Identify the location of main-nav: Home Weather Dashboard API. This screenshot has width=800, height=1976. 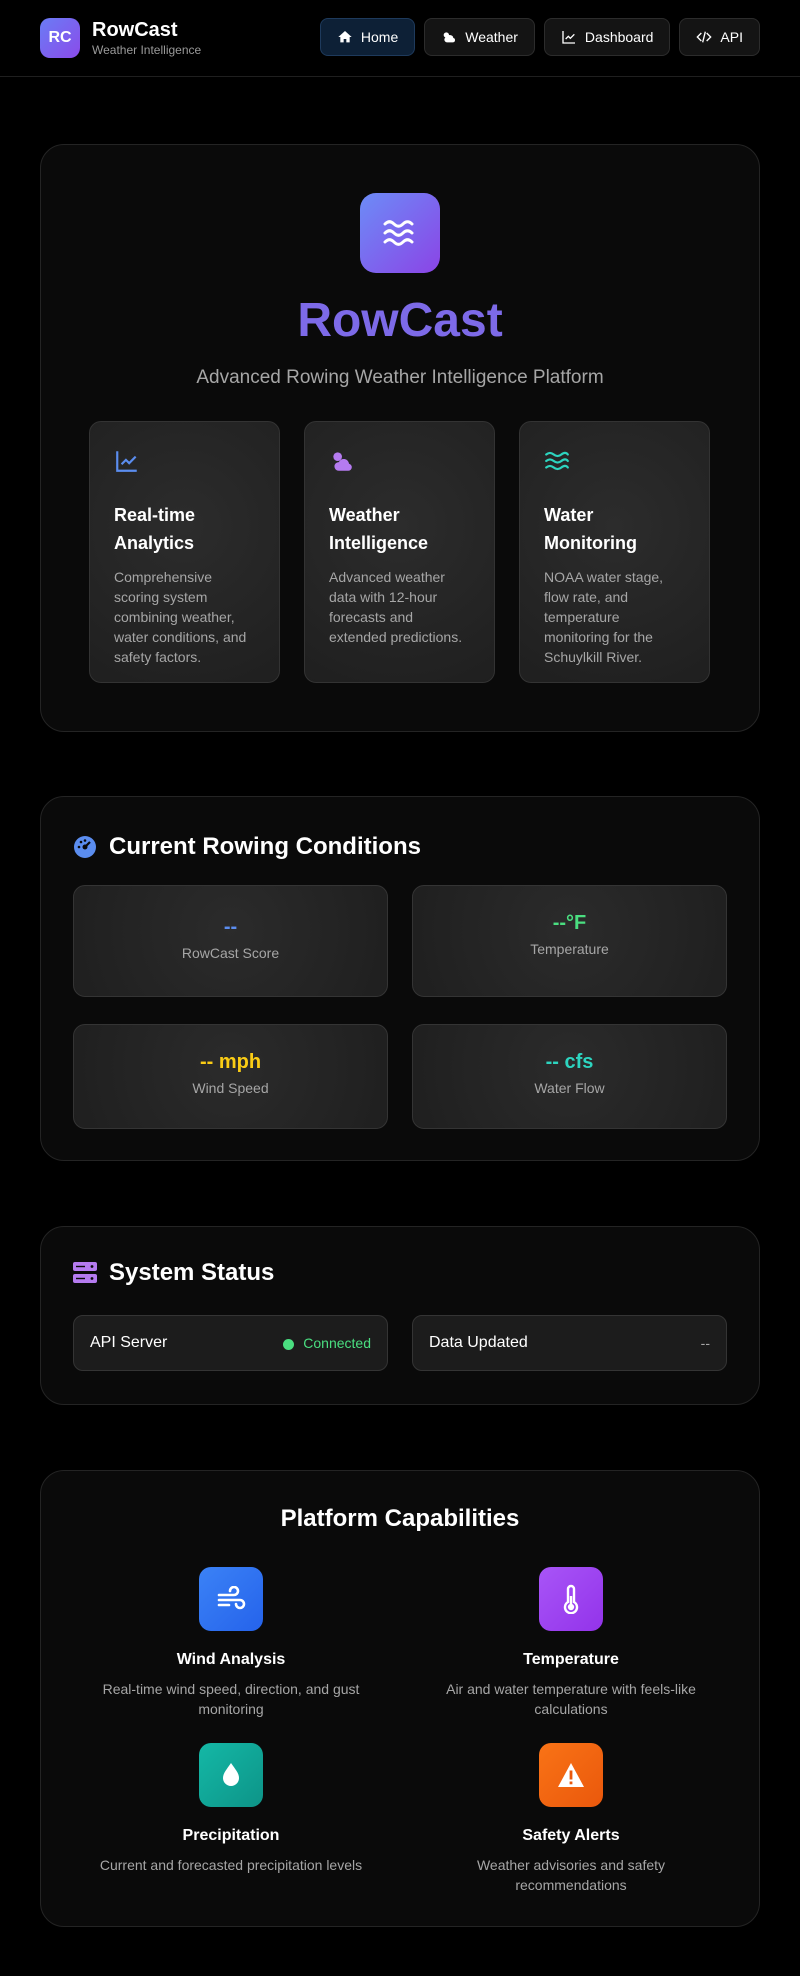
(539, 37).